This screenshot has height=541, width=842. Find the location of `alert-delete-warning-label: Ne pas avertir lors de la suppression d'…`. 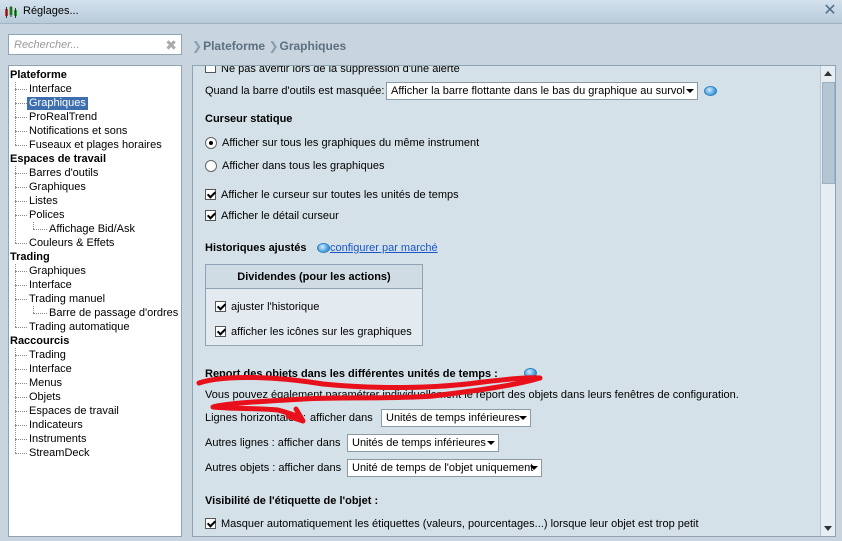

alert-delete-warning-label: Ne pas avertir lors de la suppression d'… is located at coordinates (340, 70).